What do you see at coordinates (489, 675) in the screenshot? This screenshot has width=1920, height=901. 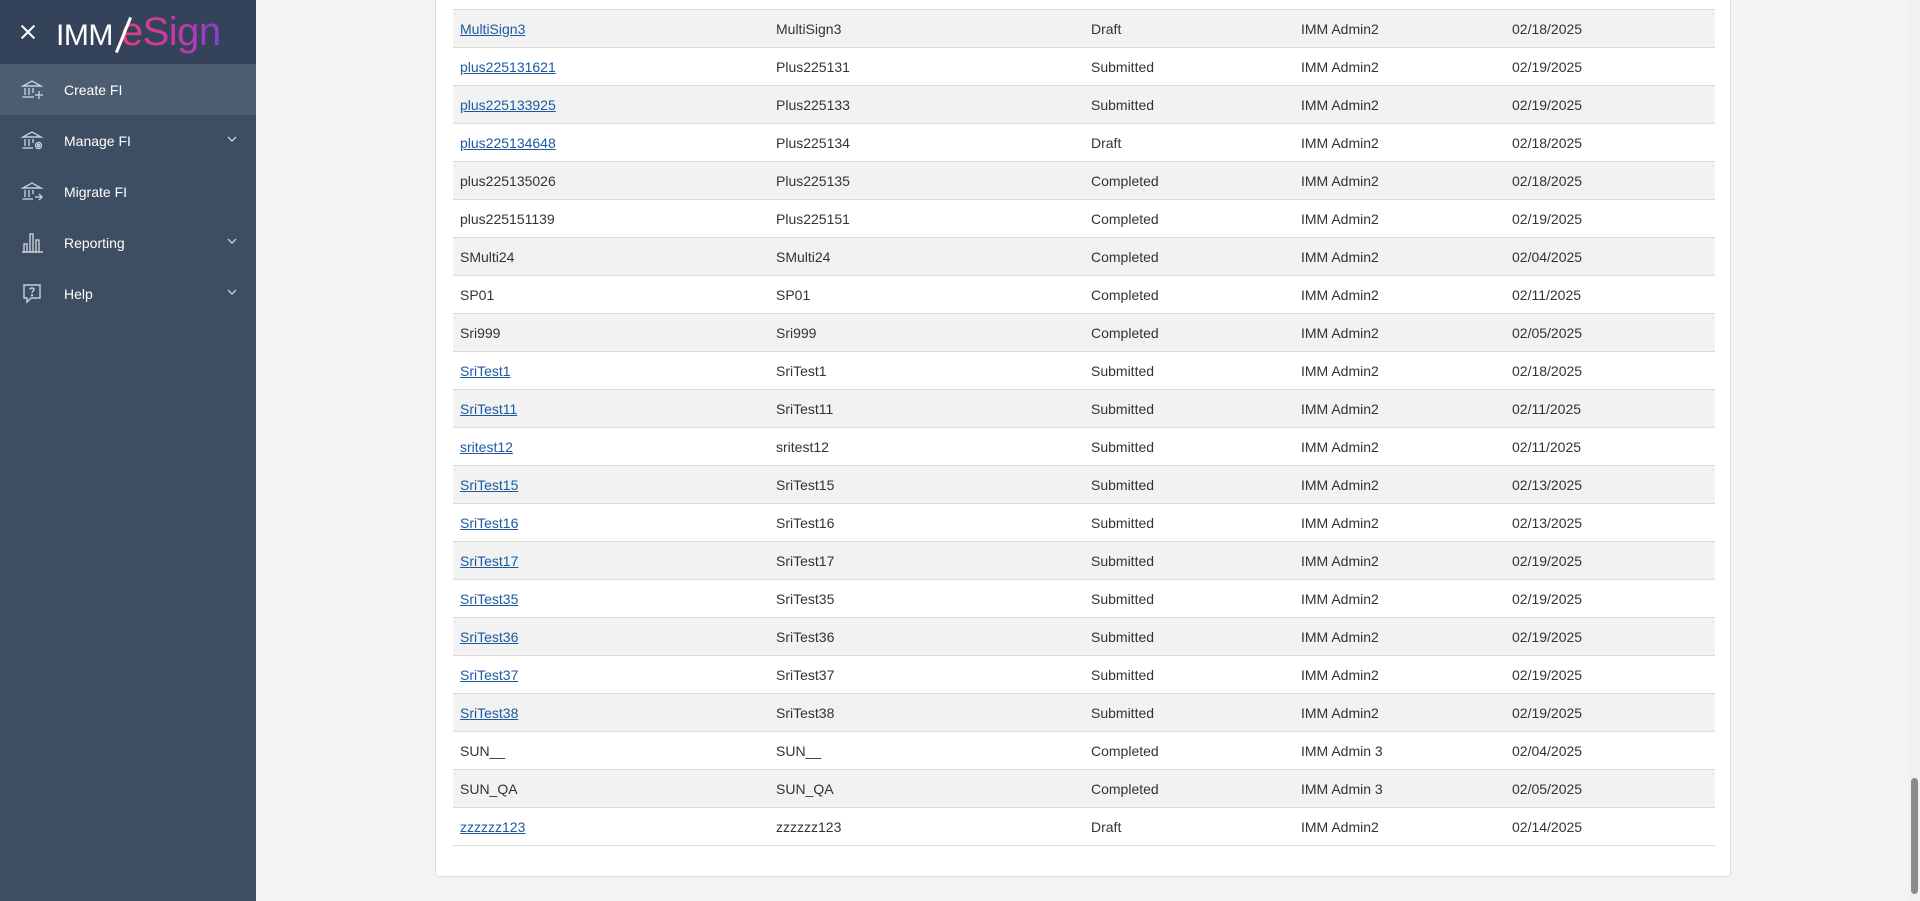 I see `form-name-link: SriTest37` at bounding box center [489, 675].